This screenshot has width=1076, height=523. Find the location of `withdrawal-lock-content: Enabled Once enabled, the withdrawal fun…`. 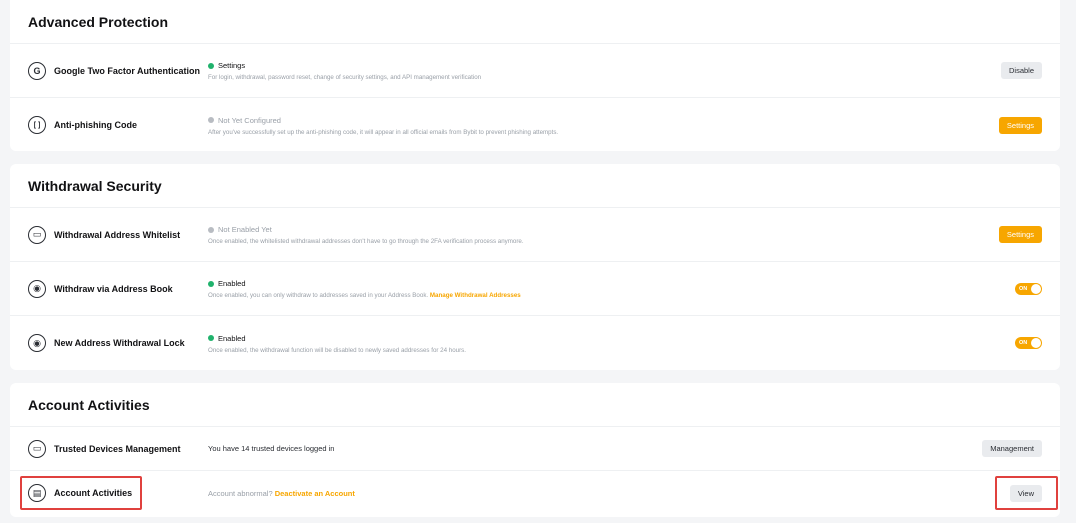

withdrawal-lock-content: Enabled Once enabled, the withdrawal fun… is located at coordinates (579, 343).